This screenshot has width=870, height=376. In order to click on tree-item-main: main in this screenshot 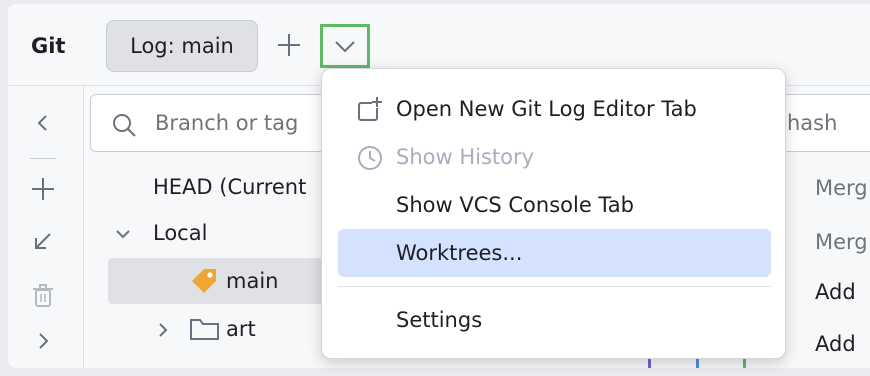, I will do `click(228, 281)`.